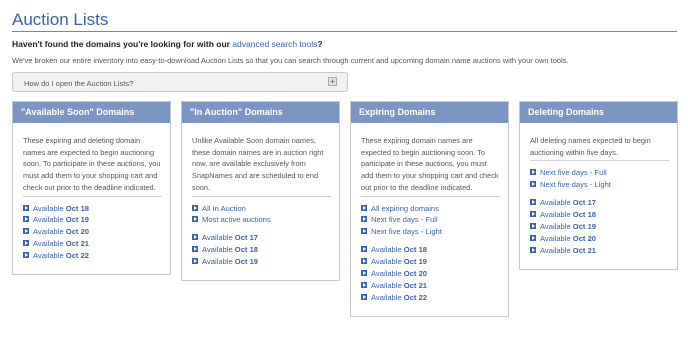  What do you see at coordinates (598, 112) in the screenshot?
I see `panel-title: Deleting Domains` at bounding box center [598, 112].